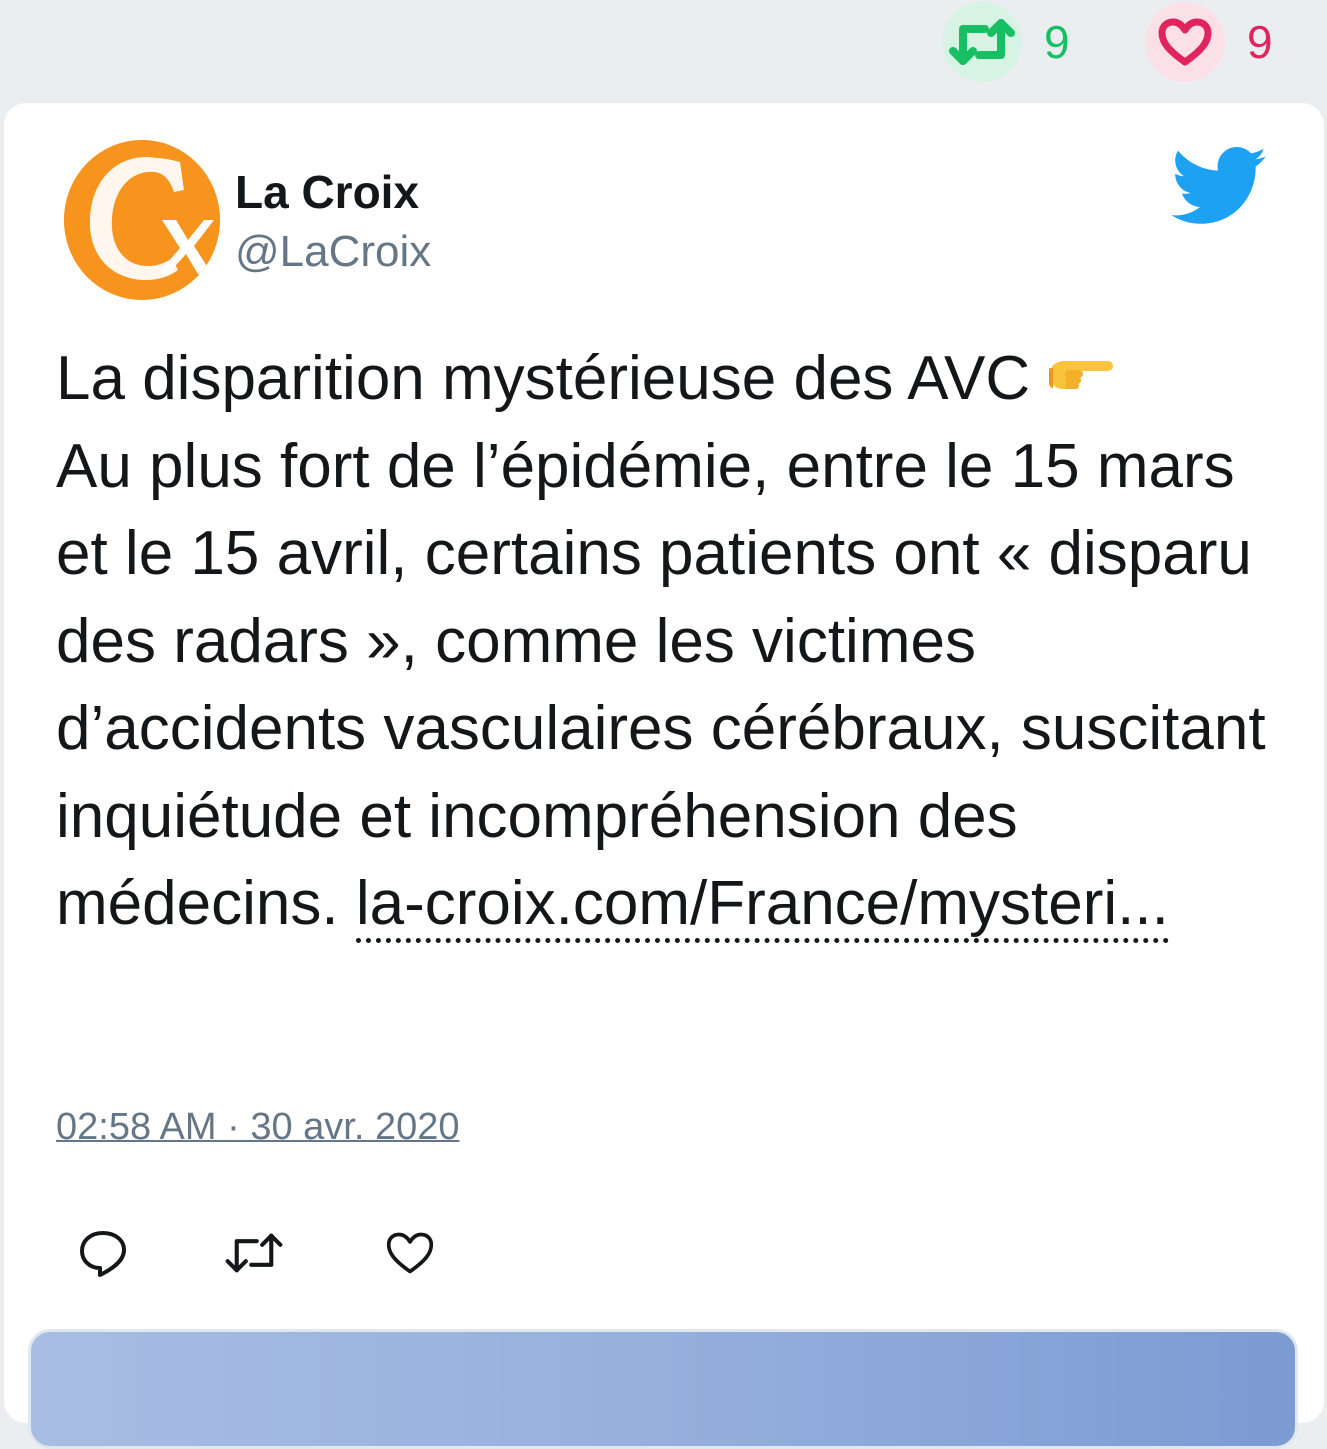  What do you see at coordinates (663, 50) in the screenshot?
I see `engagement-bar: 9 9` at bounding box center [663, 50].